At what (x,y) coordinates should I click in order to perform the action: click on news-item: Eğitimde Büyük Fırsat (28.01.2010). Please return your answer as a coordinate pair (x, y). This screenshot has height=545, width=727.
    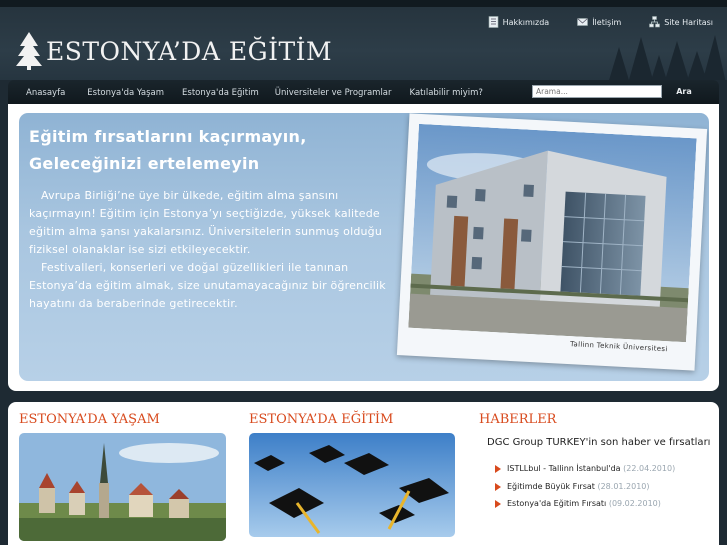
    Looking at the image, I should click on (572, 486).